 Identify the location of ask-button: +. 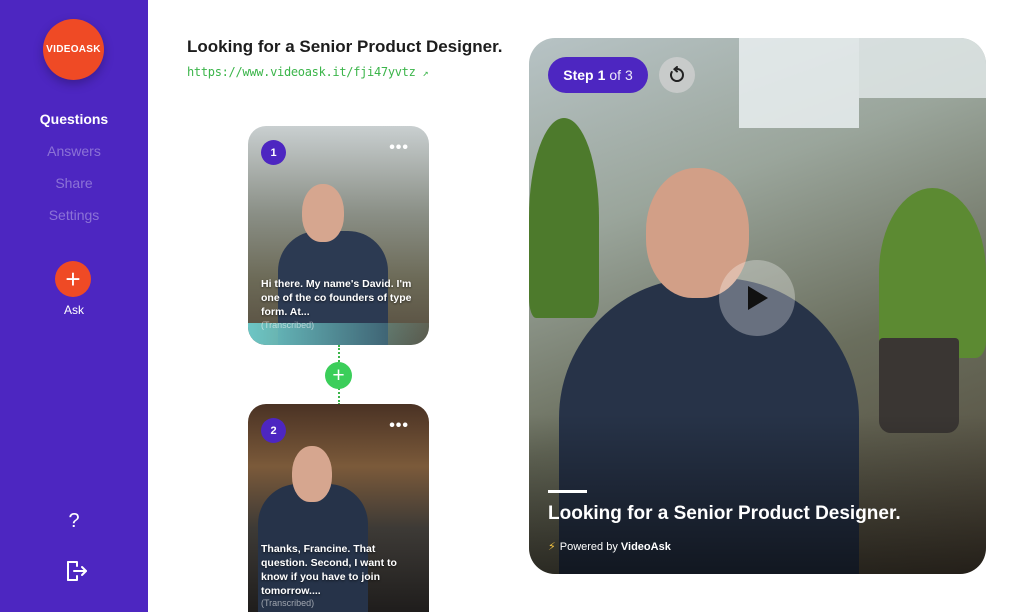
(73, 279).